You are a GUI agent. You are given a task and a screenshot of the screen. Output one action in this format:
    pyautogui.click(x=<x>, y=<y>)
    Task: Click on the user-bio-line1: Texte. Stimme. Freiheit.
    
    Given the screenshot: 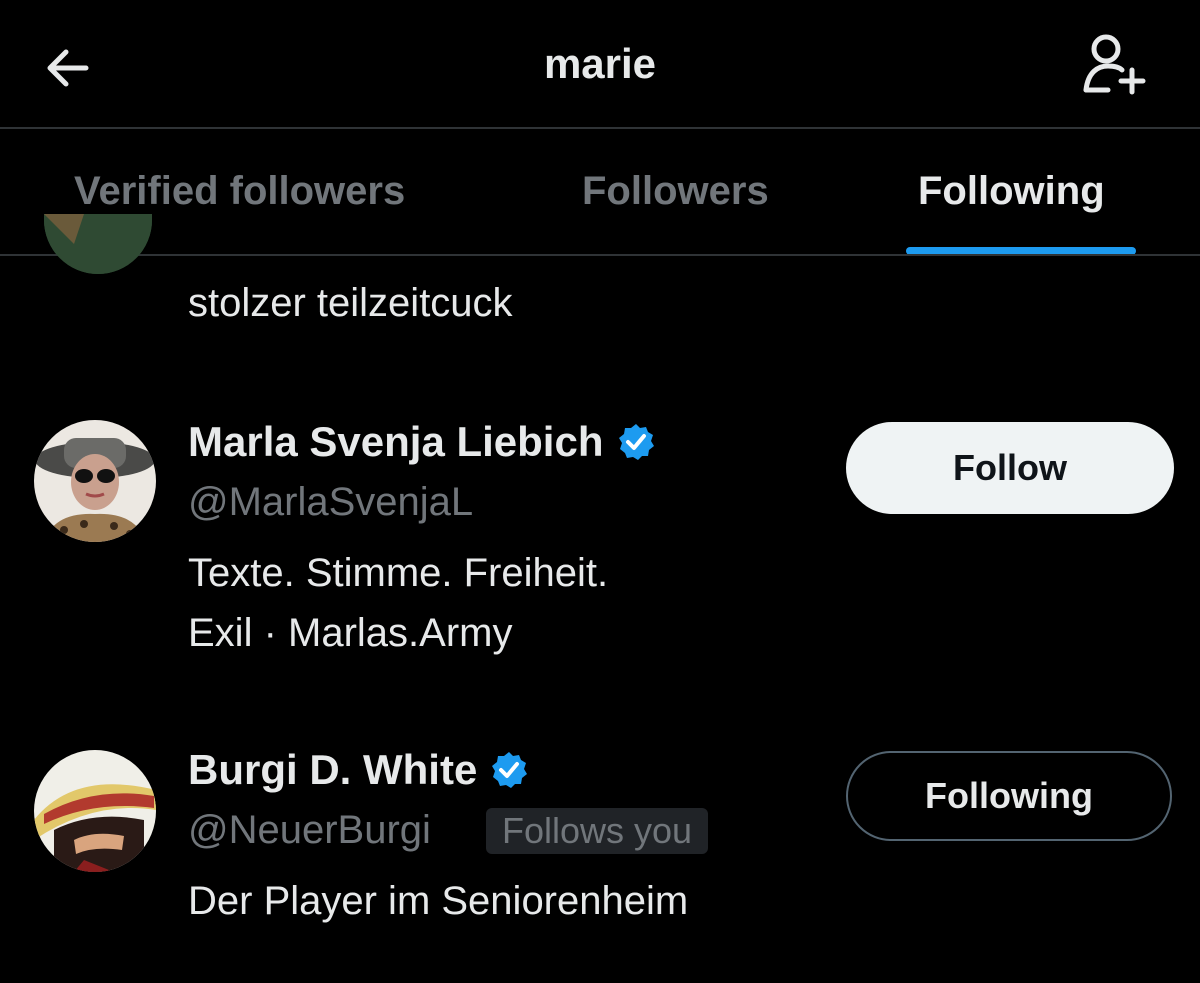 What is the action you would take?
    pyautogui.click(x=398, y=573)
    